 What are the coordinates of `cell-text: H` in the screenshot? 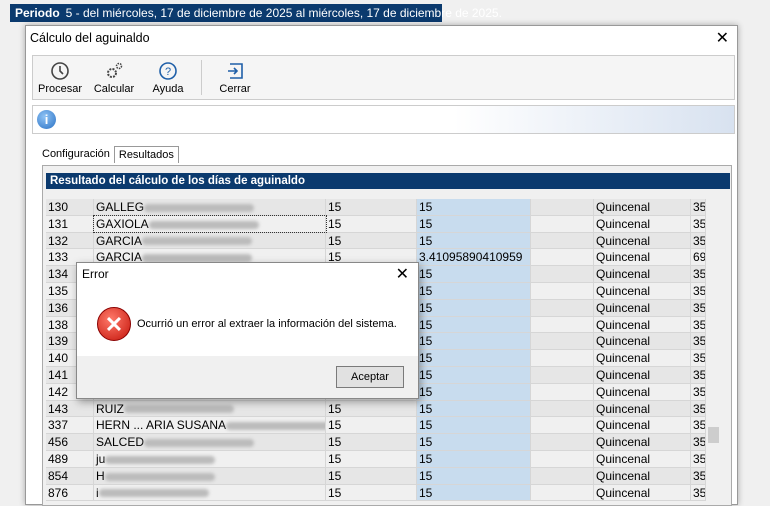 It's located at (100, 475).